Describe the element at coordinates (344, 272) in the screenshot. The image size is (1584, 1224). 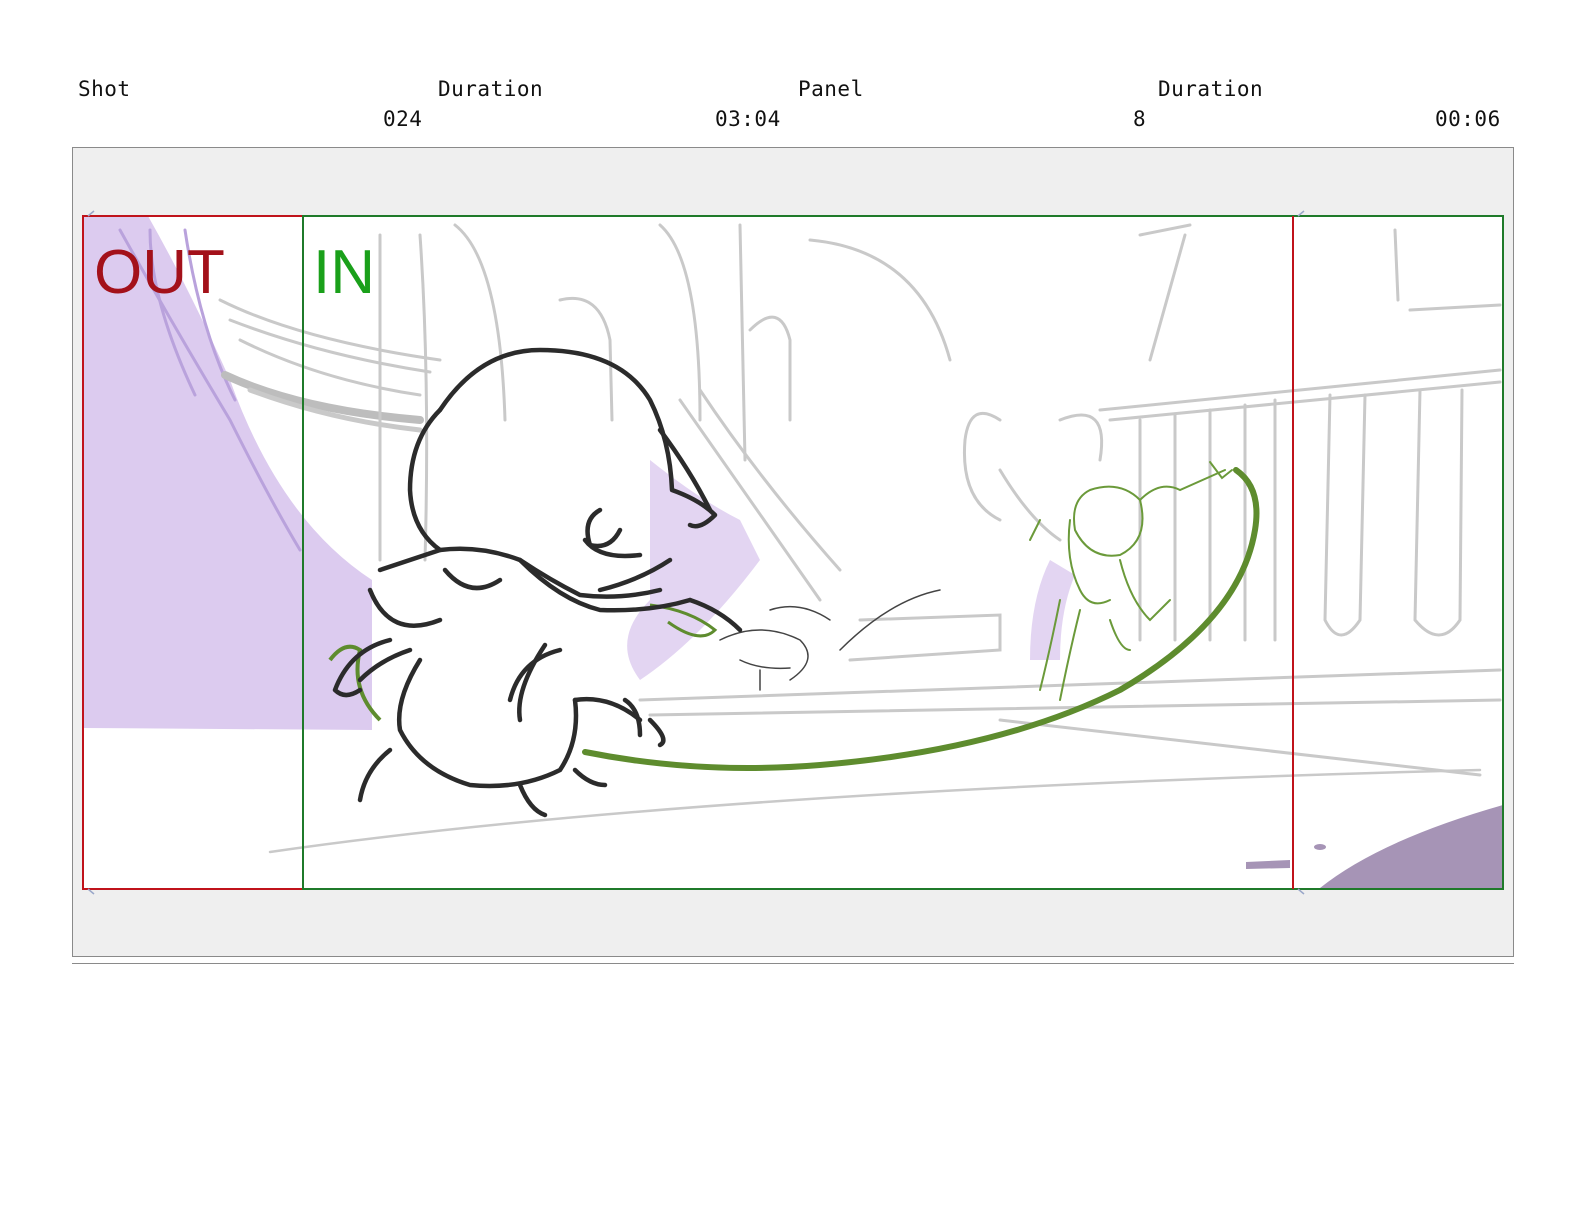
I see `in-label: IN` at that location.